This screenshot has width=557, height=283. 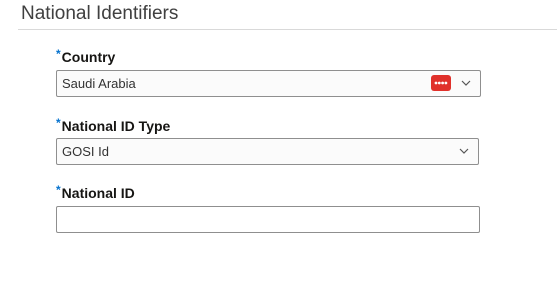 I want to click on national-id-label-text: National ID, so click(x=98, y=193).